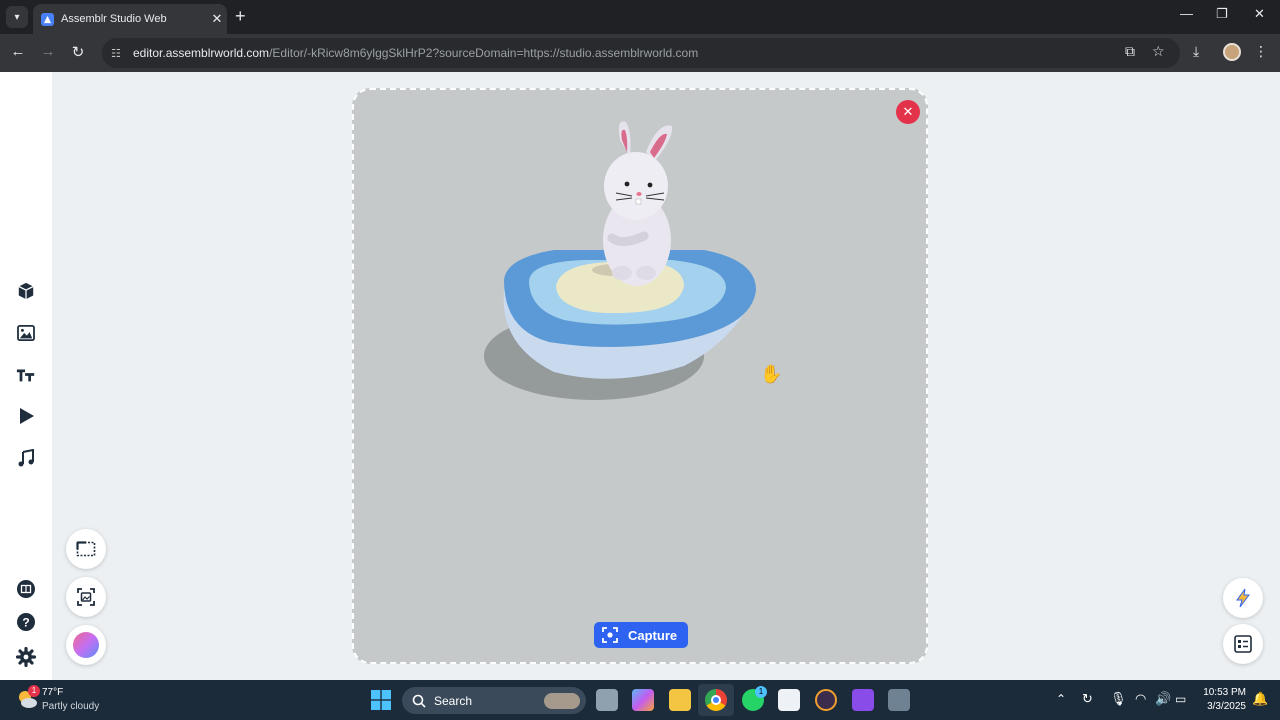  What do you see at coordinates (643, 700) in the screenshot?
I see `copilot-icon` at bounding box center [643, 700].